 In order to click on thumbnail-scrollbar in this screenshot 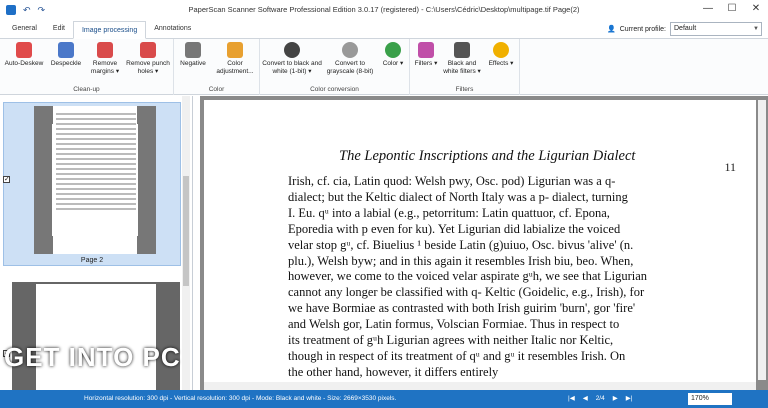, I will do `click(186, 243)`.